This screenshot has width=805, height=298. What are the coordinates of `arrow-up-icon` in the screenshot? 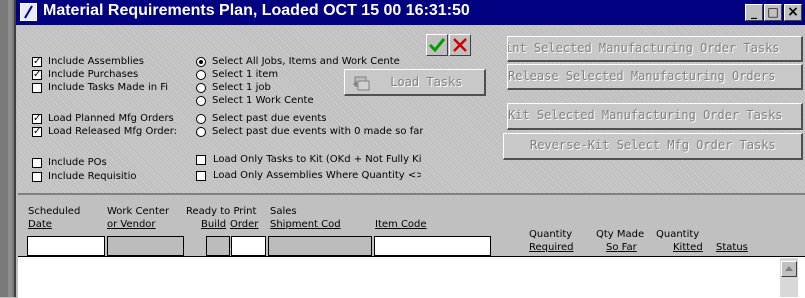 It's located at (789, 268).